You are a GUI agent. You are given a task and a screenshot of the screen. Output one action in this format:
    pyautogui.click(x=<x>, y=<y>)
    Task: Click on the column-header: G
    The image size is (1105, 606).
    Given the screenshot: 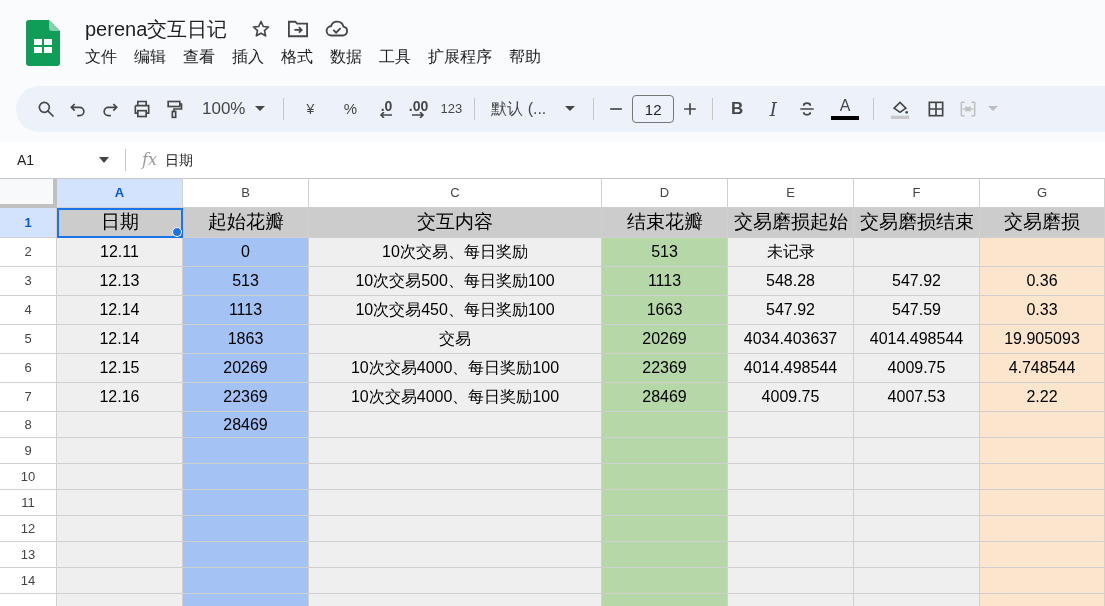 What is the action you would take?
    pyautogui.click(x=1042, y=193)
    